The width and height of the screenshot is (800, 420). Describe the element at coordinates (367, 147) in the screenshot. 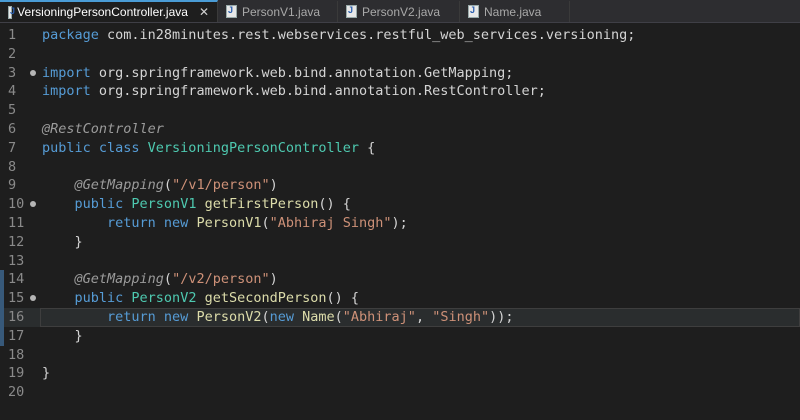

I see `code-token: {` at that location.